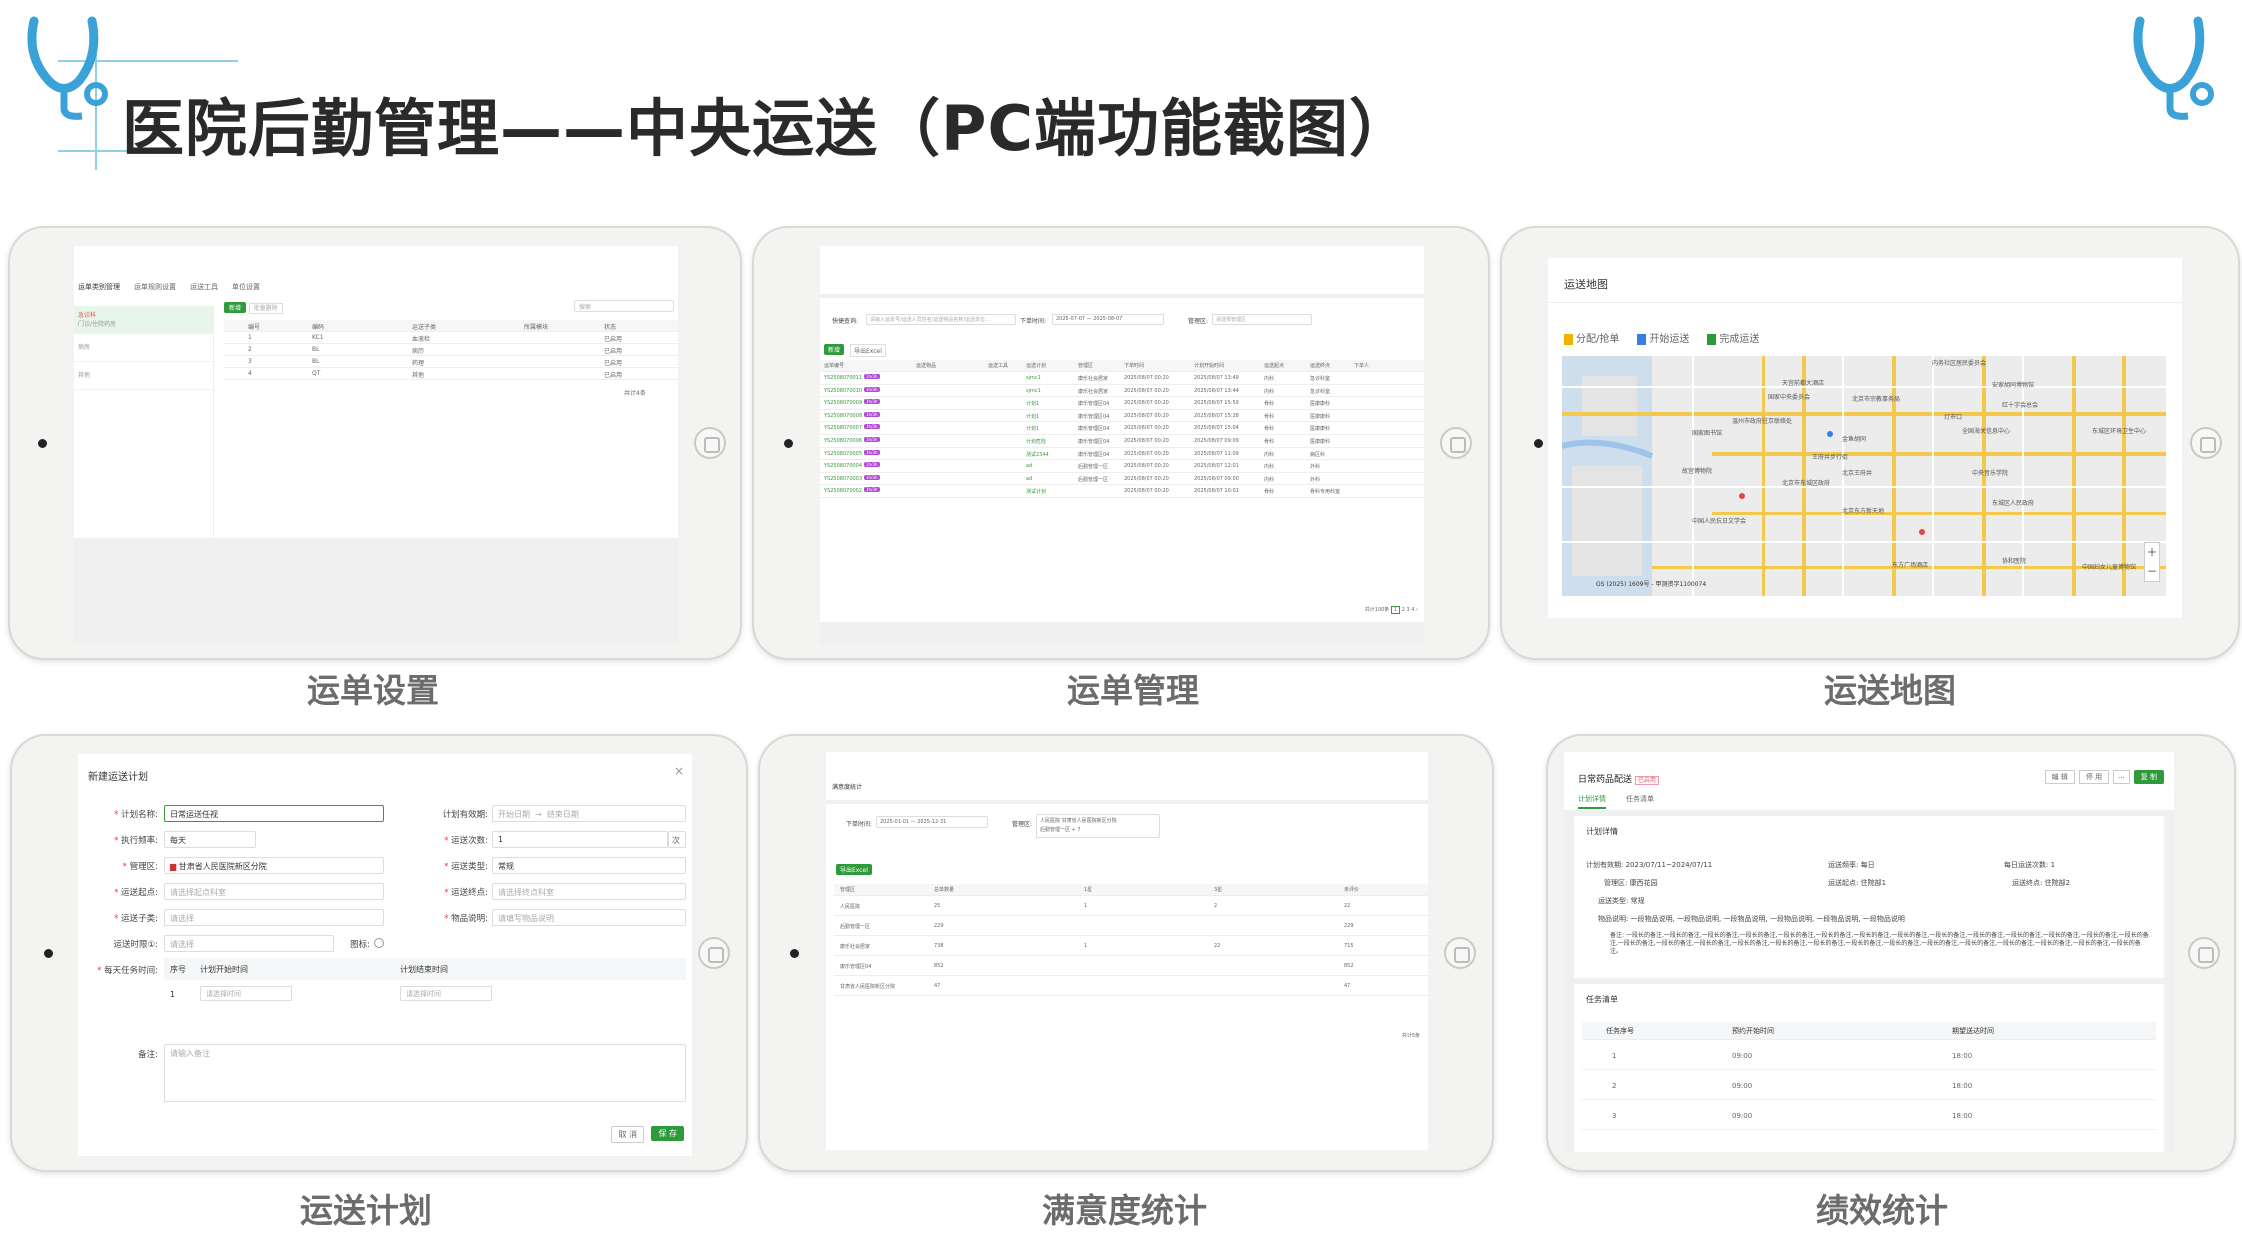 This screenshot has height=1256, width=2242. I want to click on sub-select: 请选择, so click(274, 917).